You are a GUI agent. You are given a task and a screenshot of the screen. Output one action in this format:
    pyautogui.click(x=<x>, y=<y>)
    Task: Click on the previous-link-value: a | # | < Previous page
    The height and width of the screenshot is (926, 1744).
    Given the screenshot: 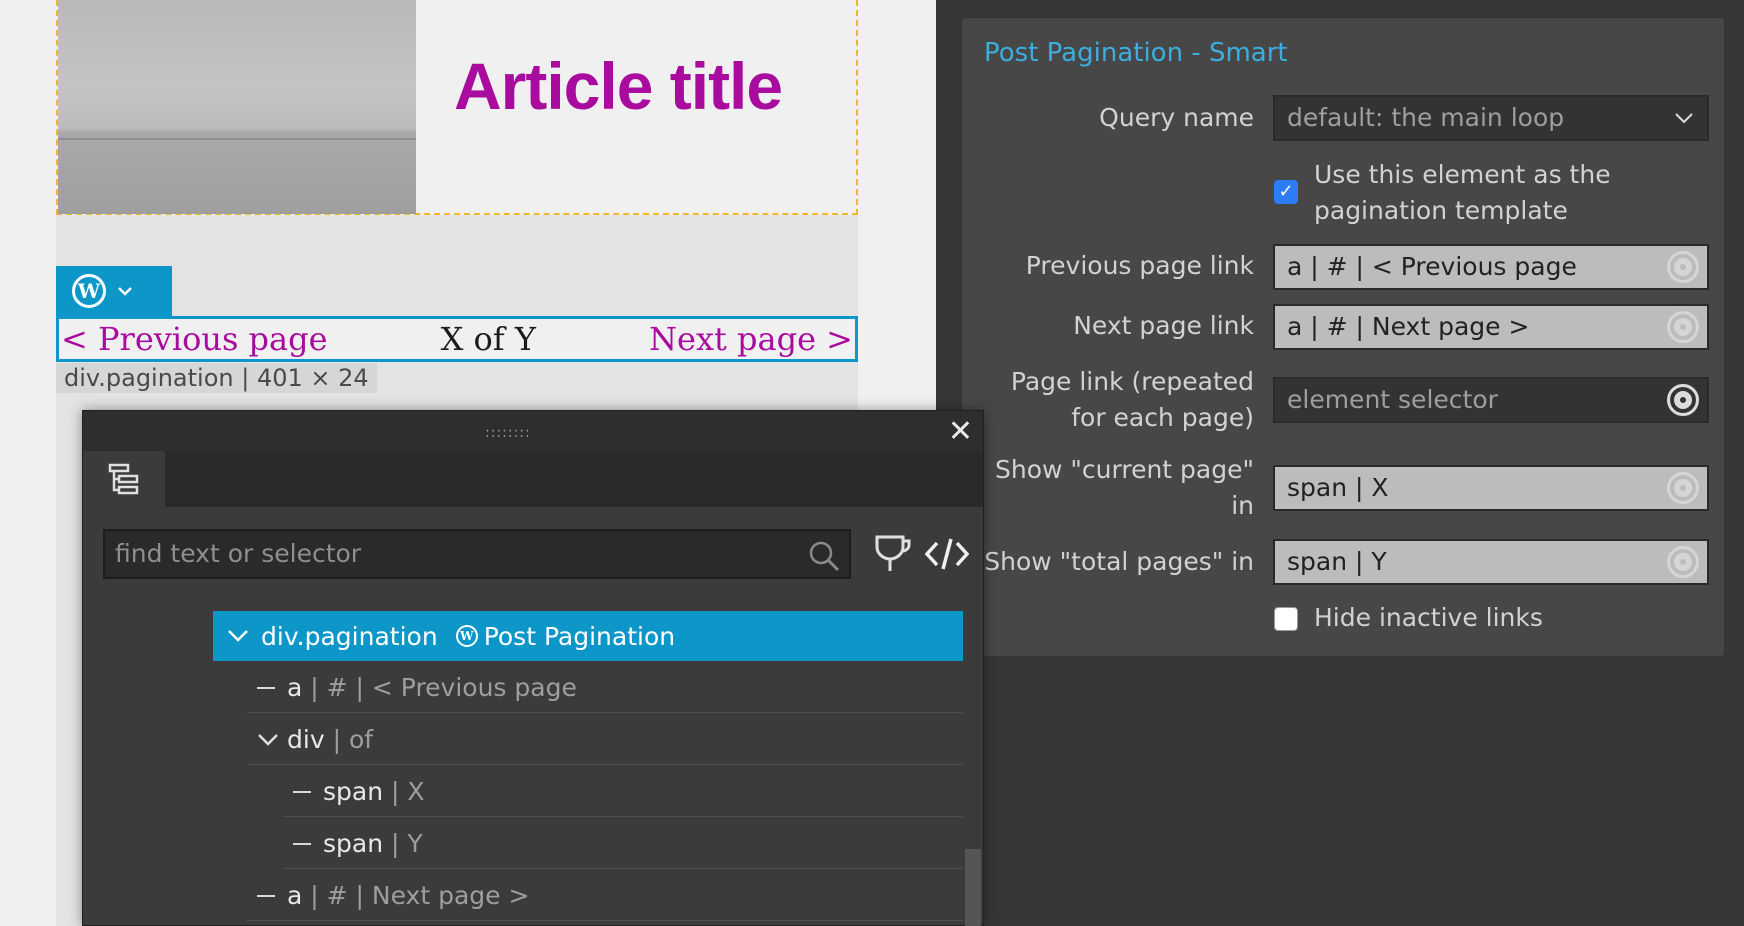 What is the action you would take?
    pyautogui.click(x=1432, y=266)
    